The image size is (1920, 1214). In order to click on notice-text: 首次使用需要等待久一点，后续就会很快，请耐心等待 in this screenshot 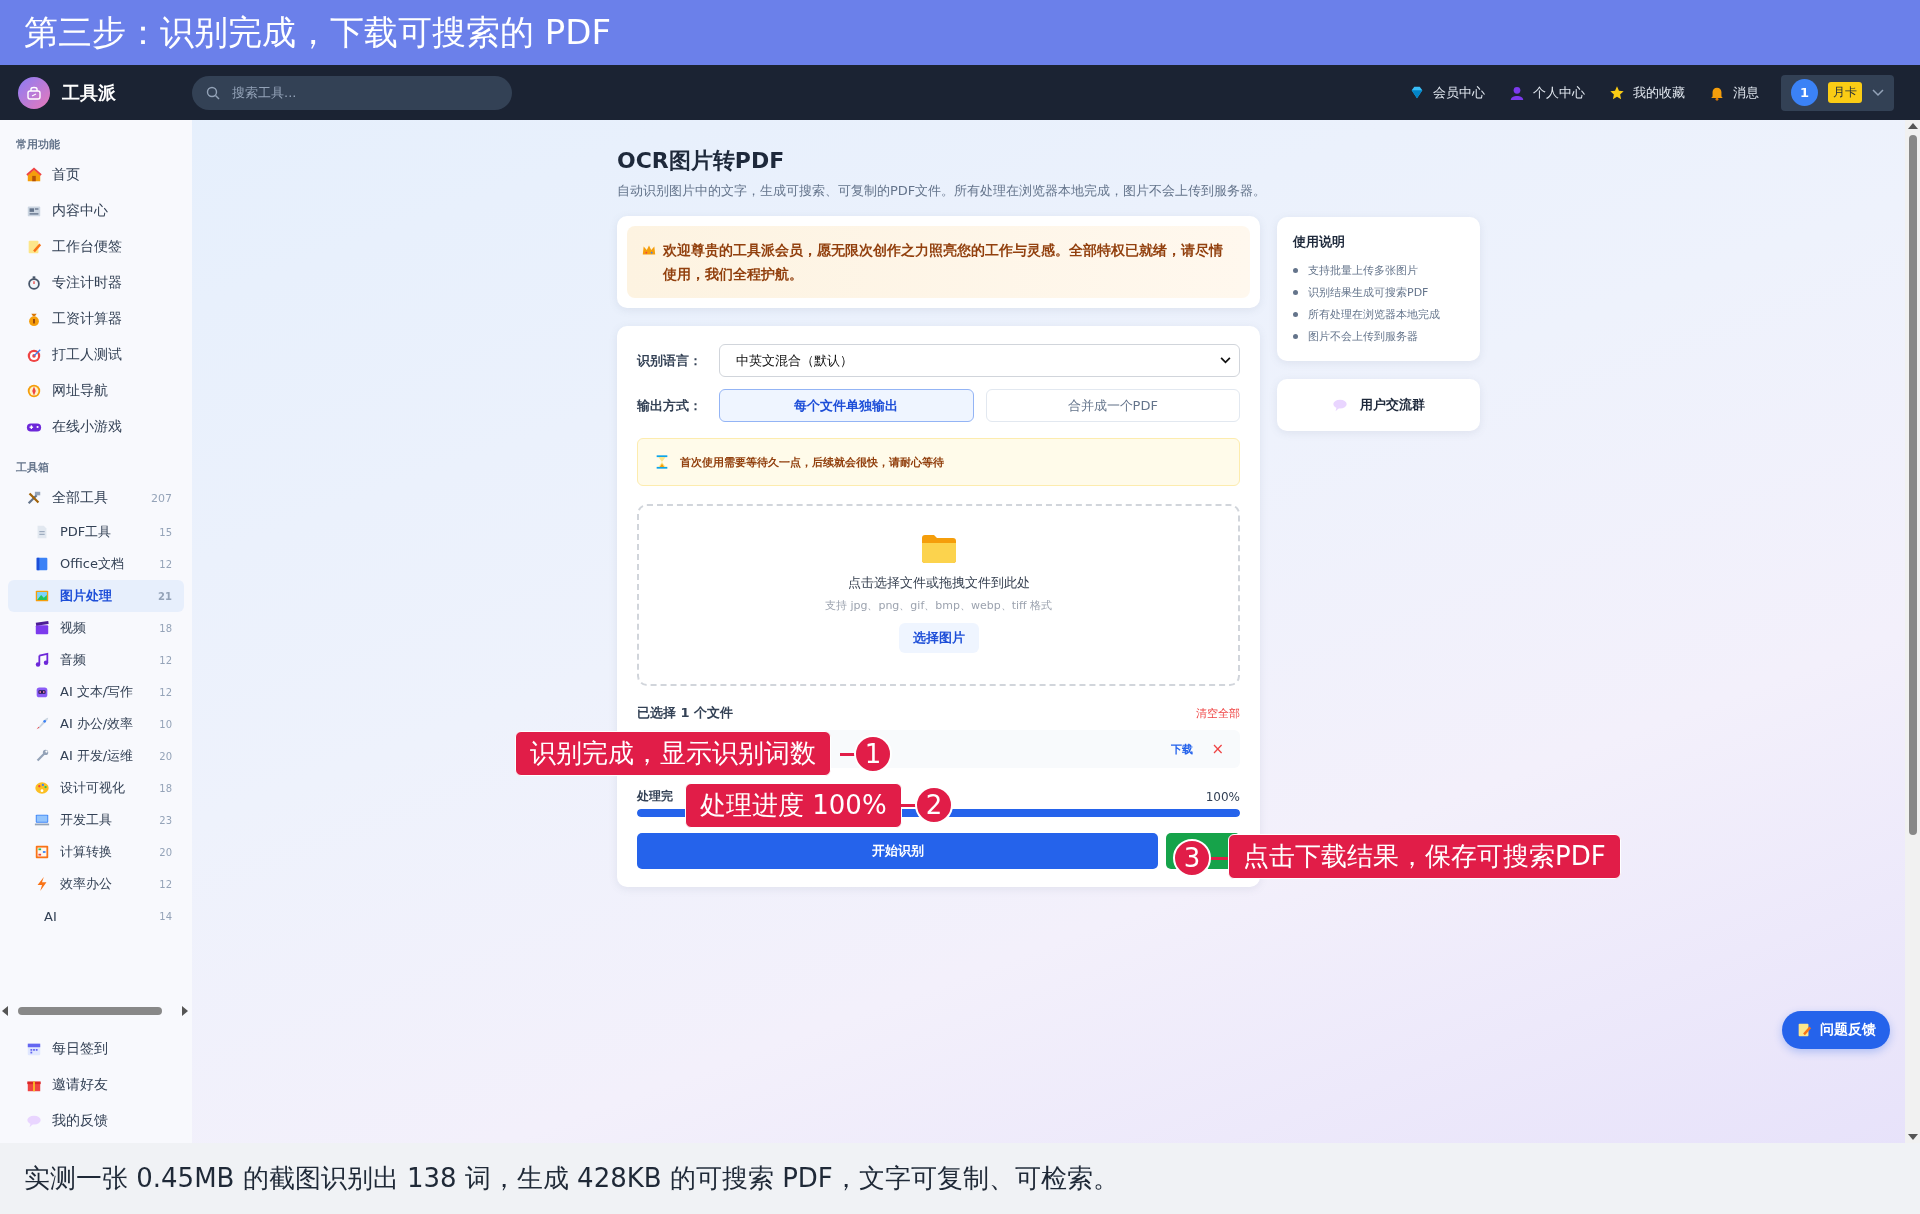, I will do `click(812, 462)`.